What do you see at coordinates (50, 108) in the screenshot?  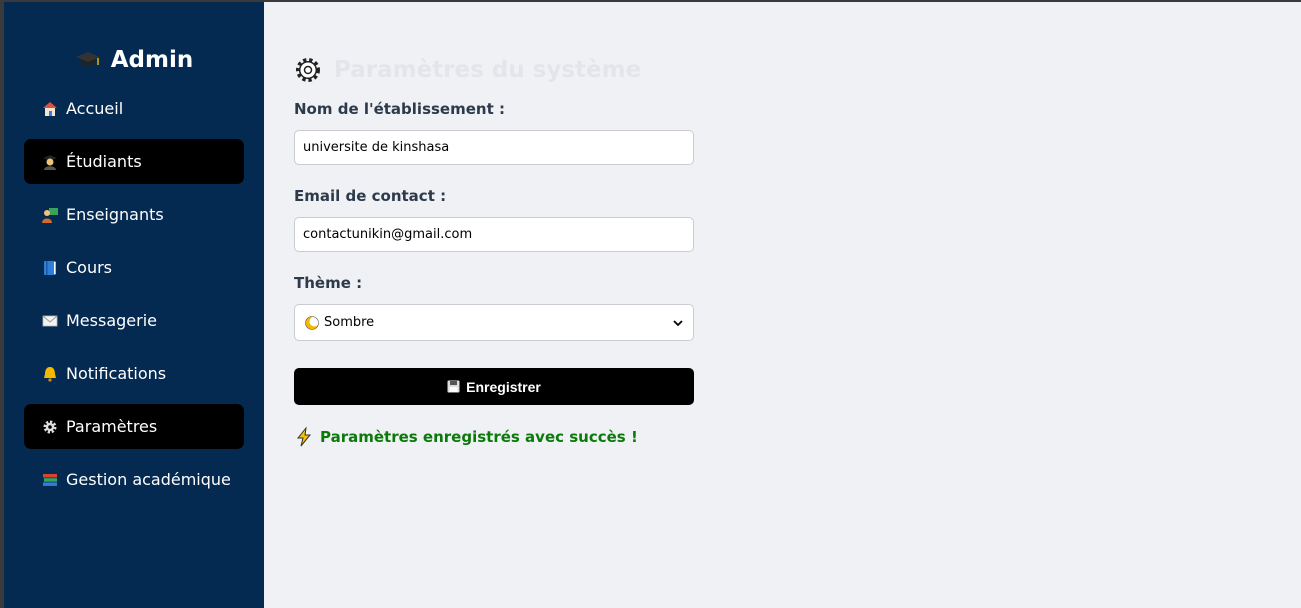 I see `house-icon` at bounding box center [50, 108].